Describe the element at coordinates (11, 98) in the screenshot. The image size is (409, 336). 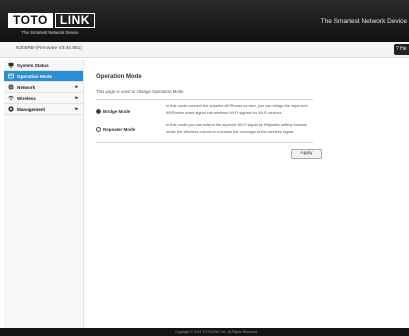
I see `wifi-icon` at that location.